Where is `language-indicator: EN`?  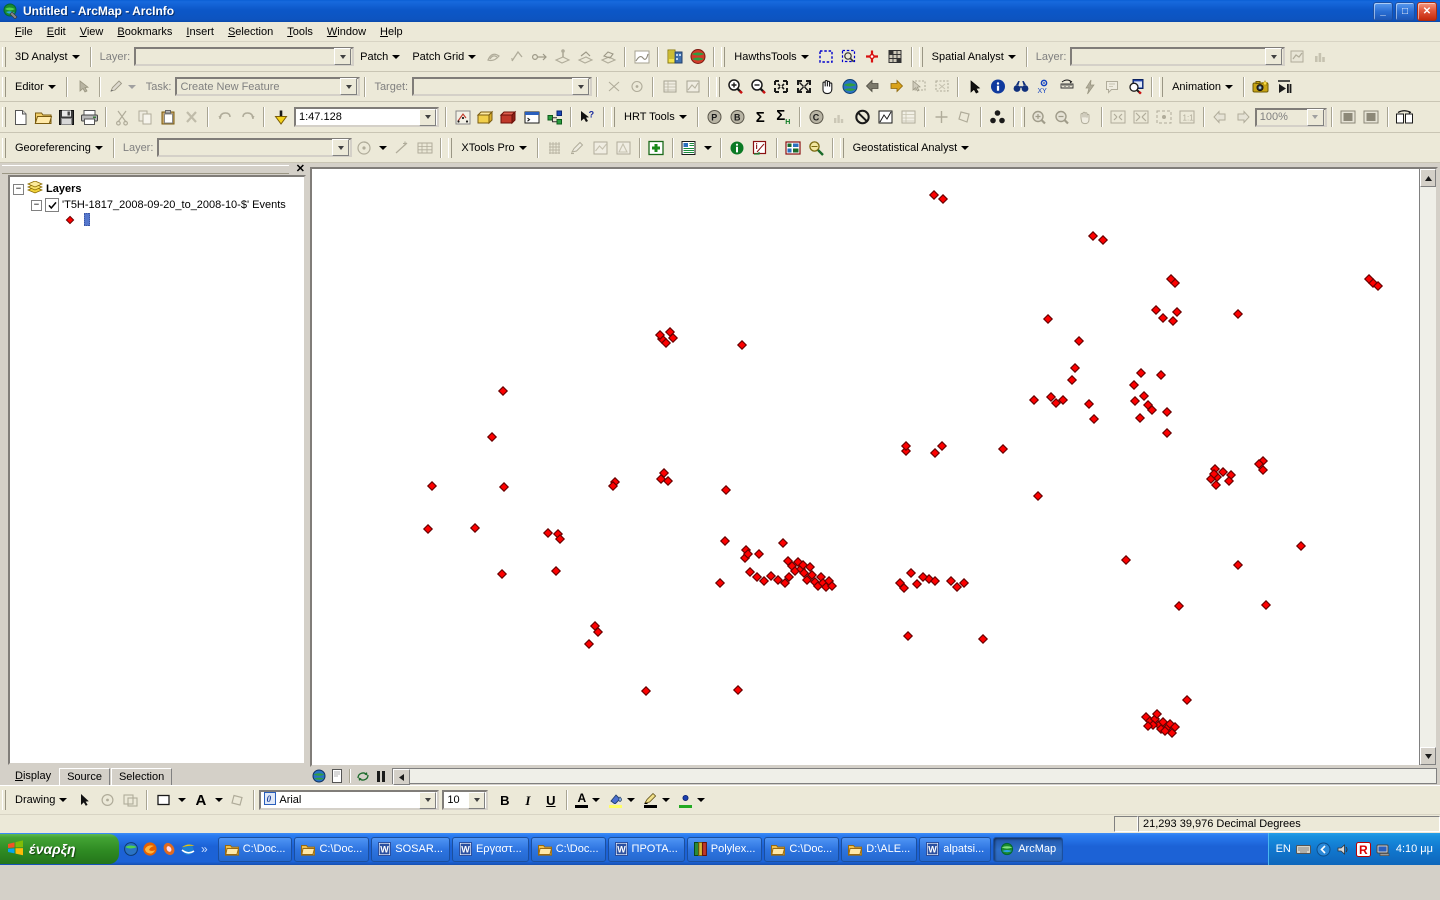
language-indicator: EN is located at coordinates (1283, 849).